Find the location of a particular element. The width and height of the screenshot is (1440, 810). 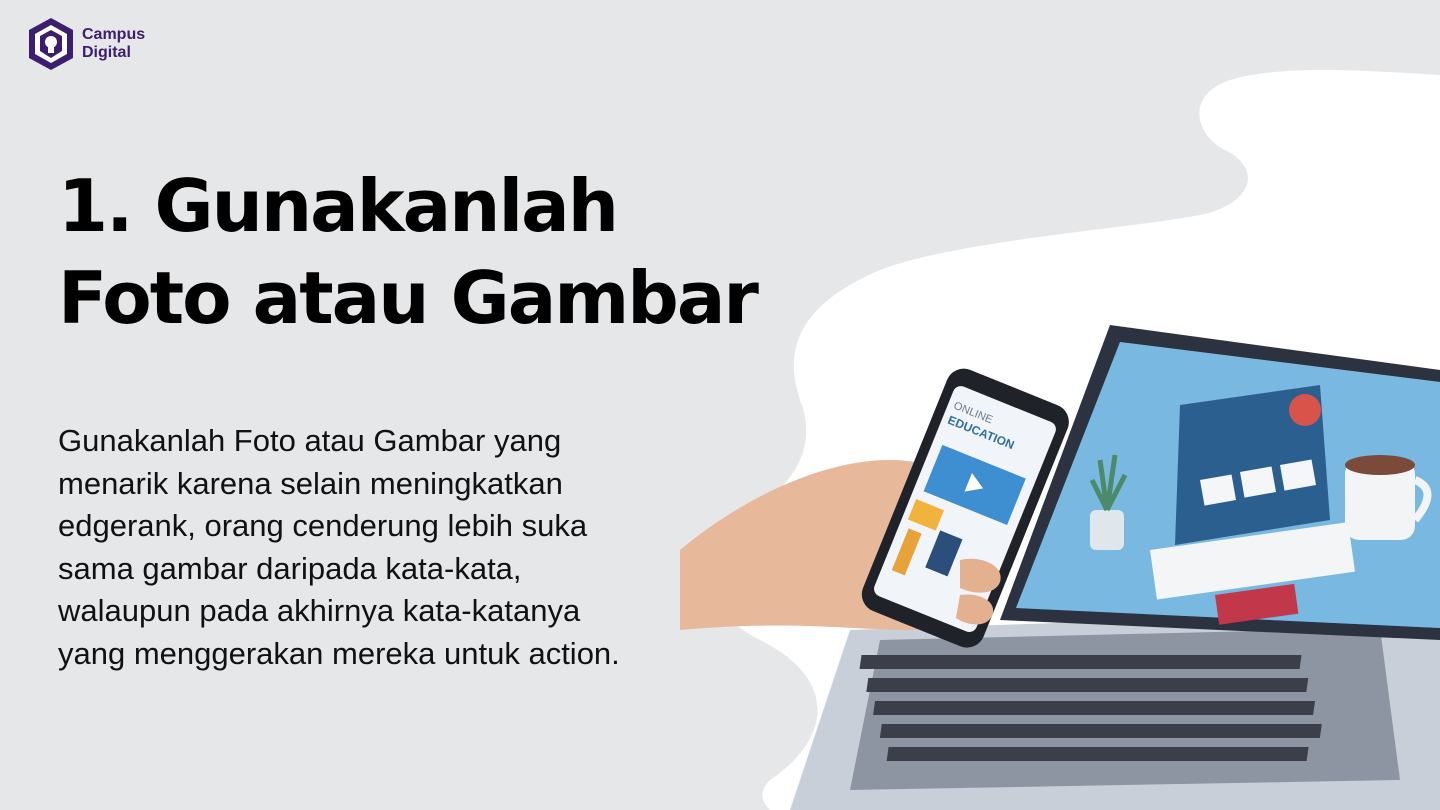

slide-title-line-1: 1. Gunakanlah is located at coordinates (338, 206).